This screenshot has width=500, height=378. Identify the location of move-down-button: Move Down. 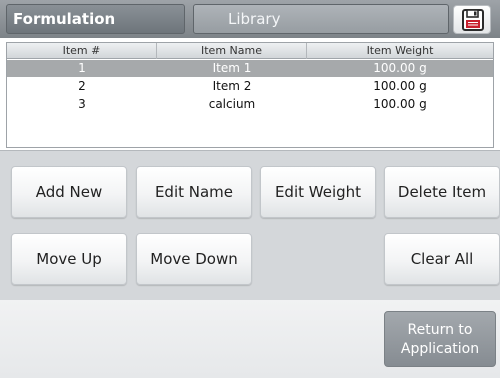
(194, 259).